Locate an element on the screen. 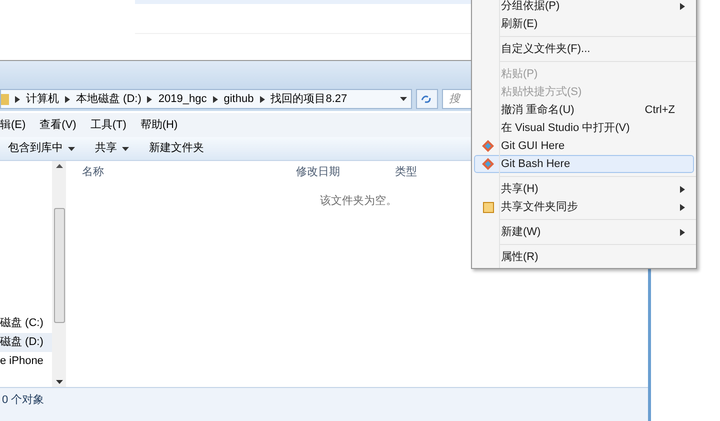 The height and width of the screenshot is (421, 720). refresh-button is located at coordinates (427, 99).